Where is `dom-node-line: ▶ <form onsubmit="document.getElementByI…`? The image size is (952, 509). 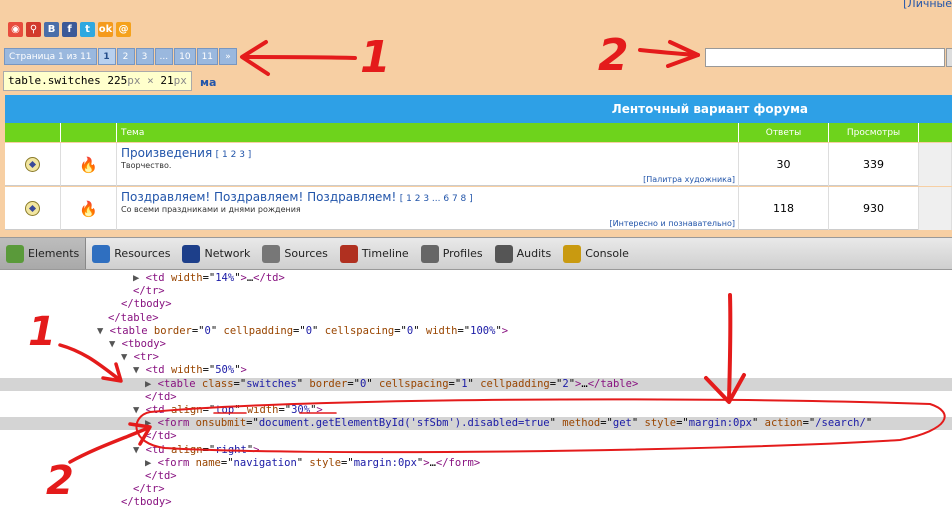 dom-node-line: ▶ <form onsubmit="document.getElementByI… is located at coordinates (476, 424).